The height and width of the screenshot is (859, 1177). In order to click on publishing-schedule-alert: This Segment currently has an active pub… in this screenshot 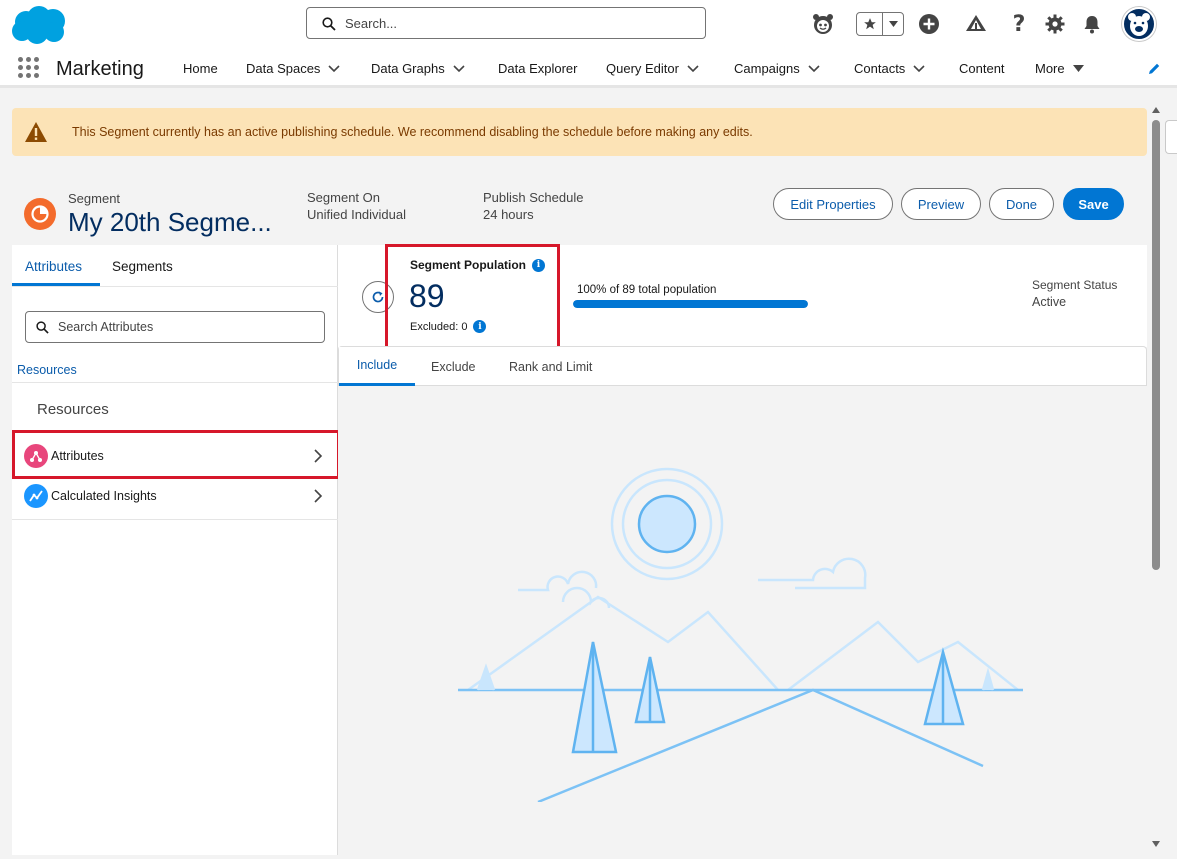, I will do `click(579, 132)`.